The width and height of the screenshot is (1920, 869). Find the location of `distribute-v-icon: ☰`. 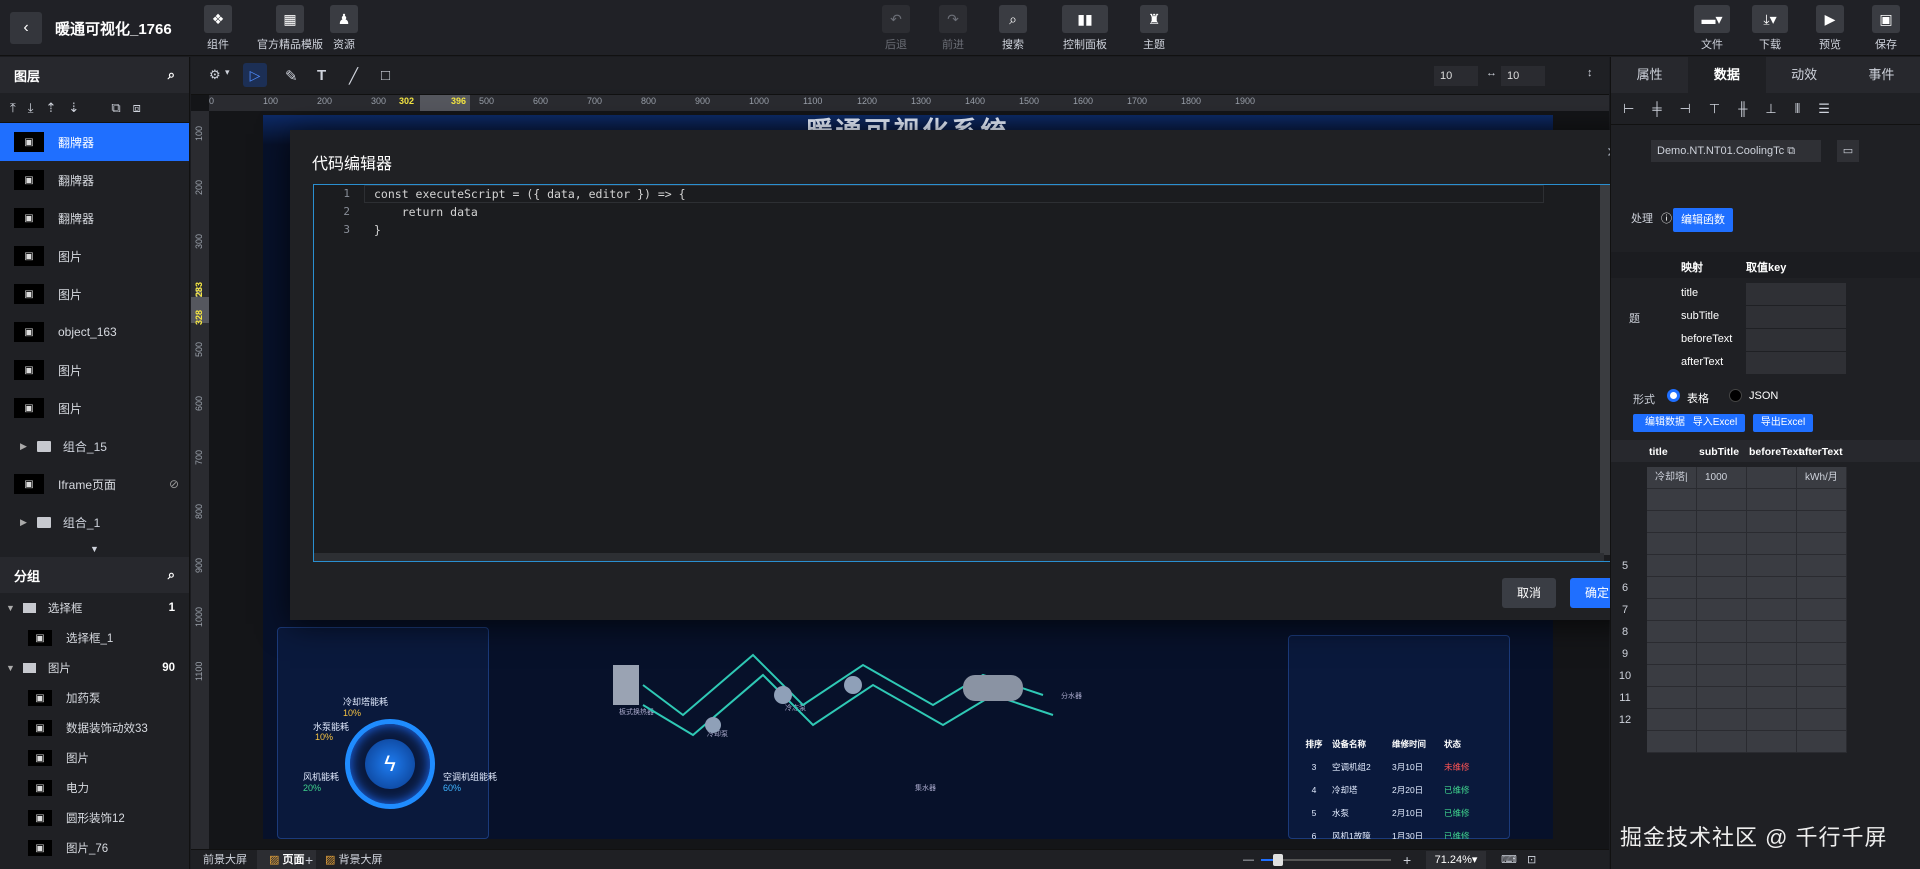

distribute-v-icon: ☰ is located at coordinates (1824, 109).